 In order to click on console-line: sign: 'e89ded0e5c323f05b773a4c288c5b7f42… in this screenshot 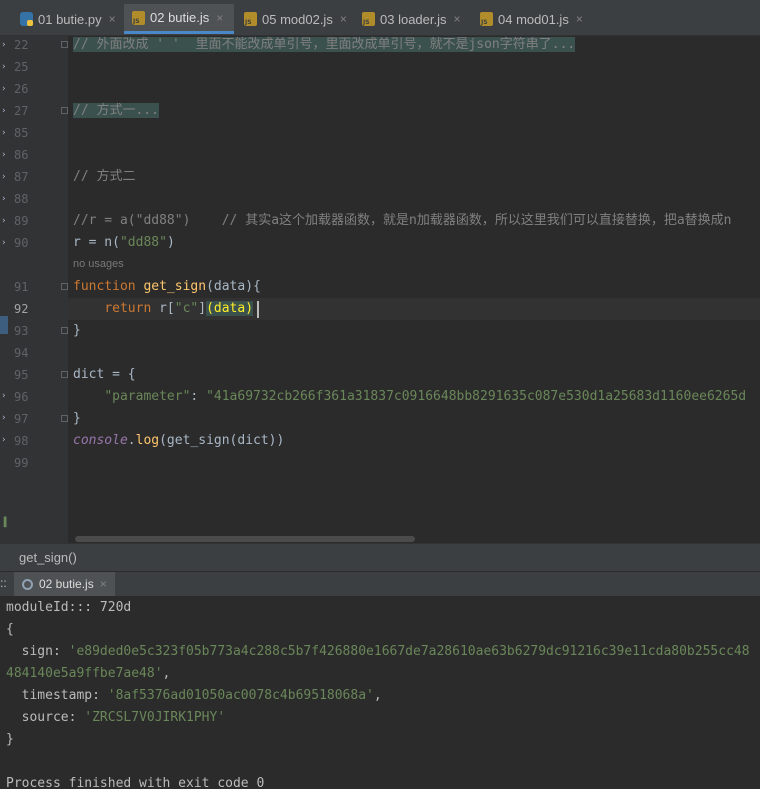, I will do `click(378, 651)`.